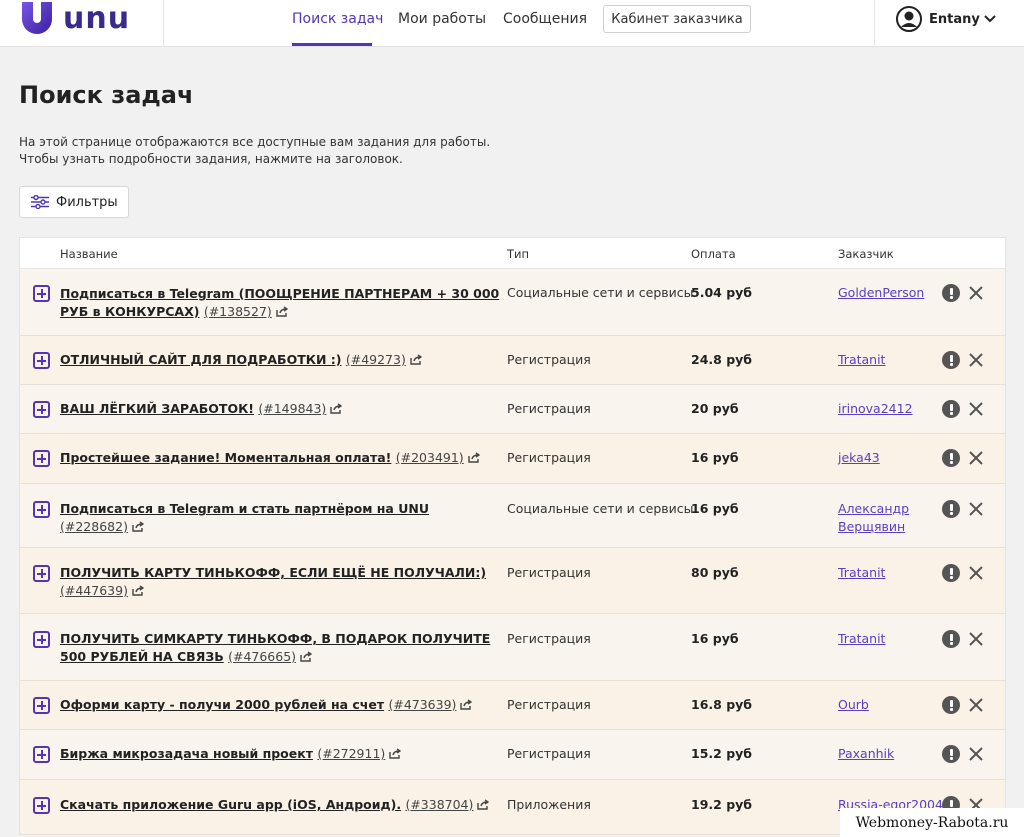 The image size is (1024, 837). I want to click on filters-button: Фильтры, so click(74, 202).